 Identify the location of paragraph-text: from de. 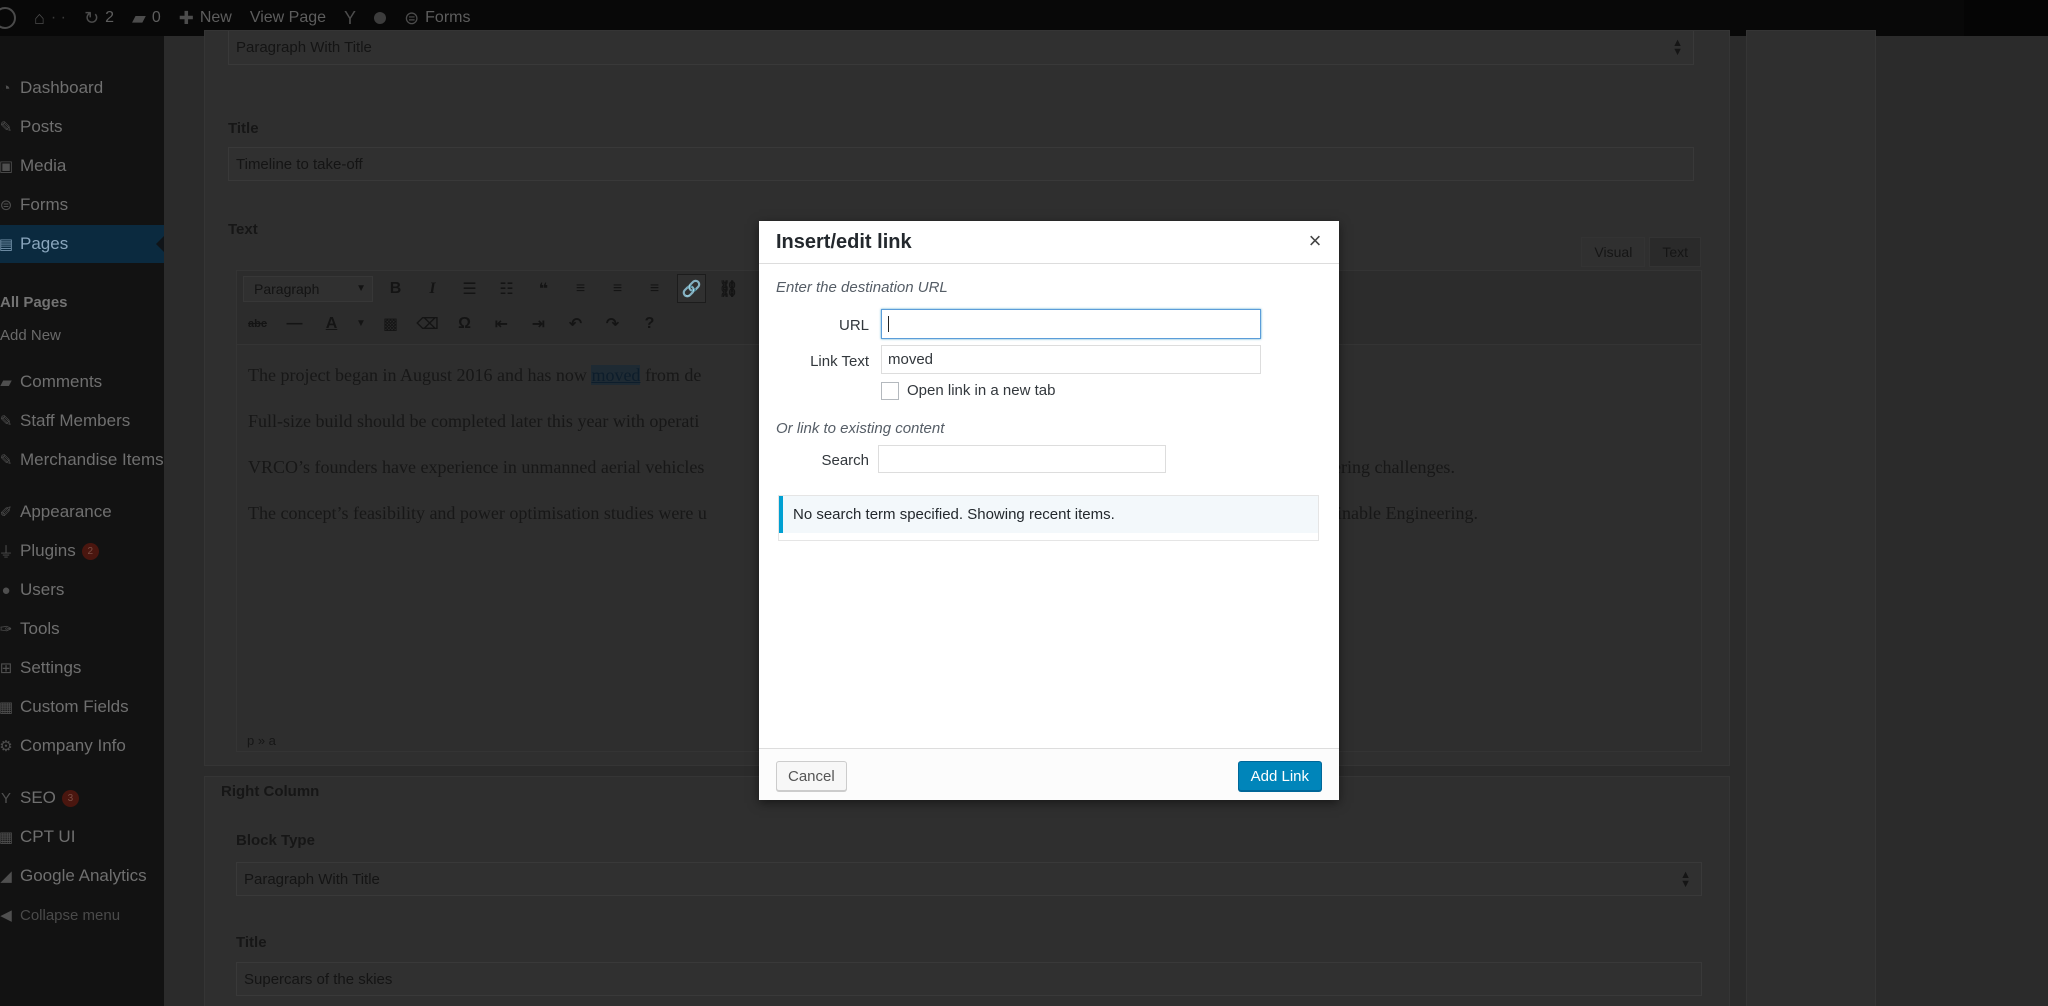
(671, 375).